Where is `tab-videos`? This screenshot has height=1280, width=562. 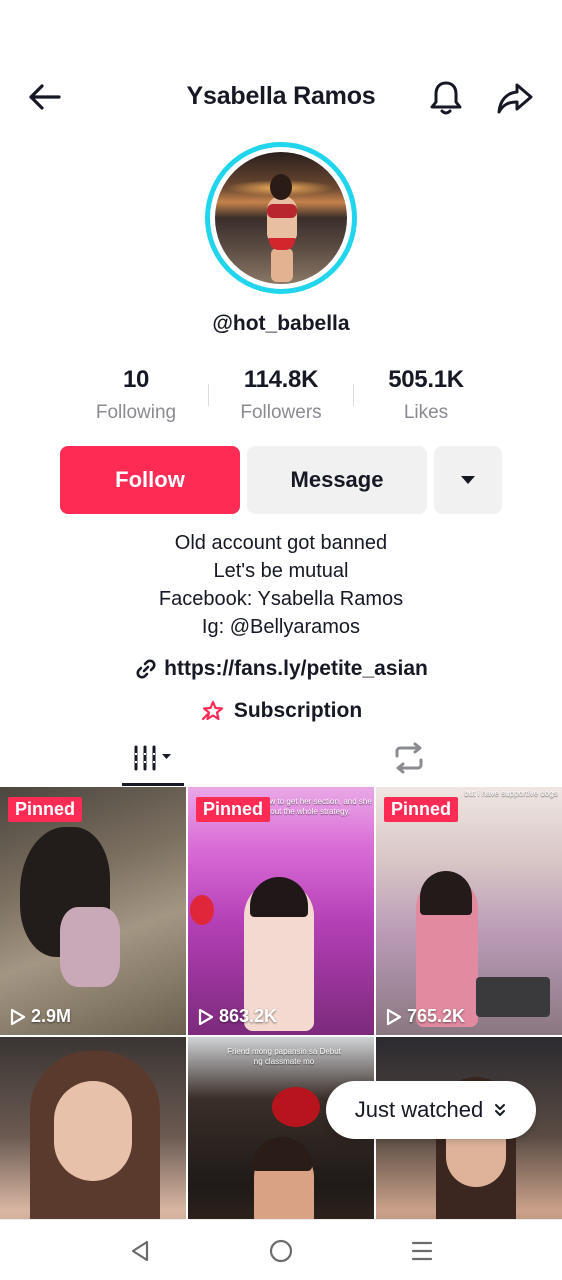 tab-videos is located at coordinates (153, 758).